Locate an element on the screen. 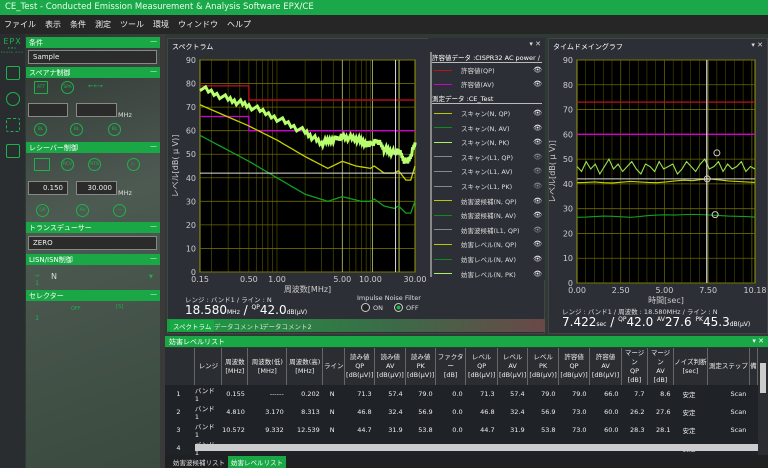 The width and height of the screenshot is (768, 468). att-button: ATT is located at coordinates (41, 87).